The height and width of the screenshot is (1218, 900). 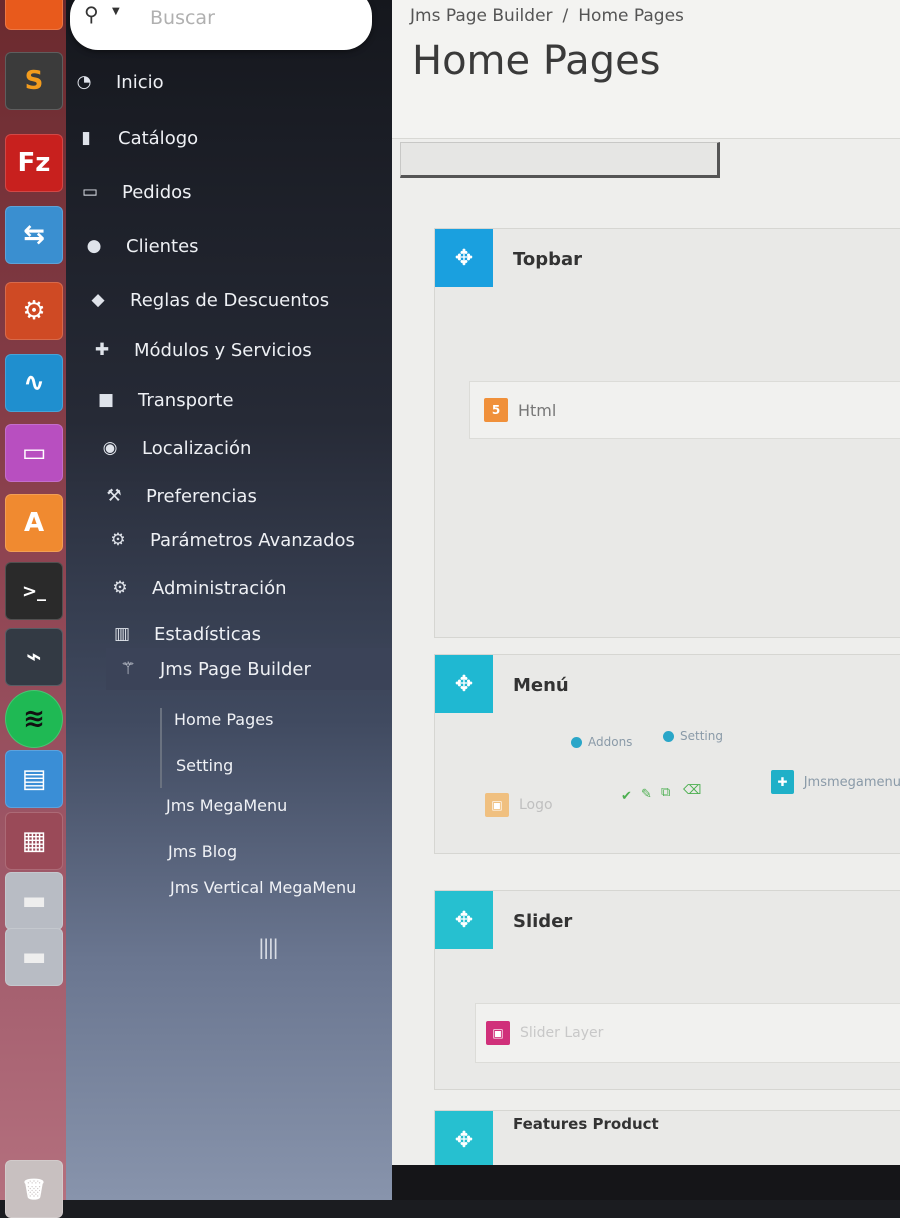 What do you see at coordinates (34, 523) in the screenshot?
I see `software-center-icon: A` at bounding box center [34, 523].